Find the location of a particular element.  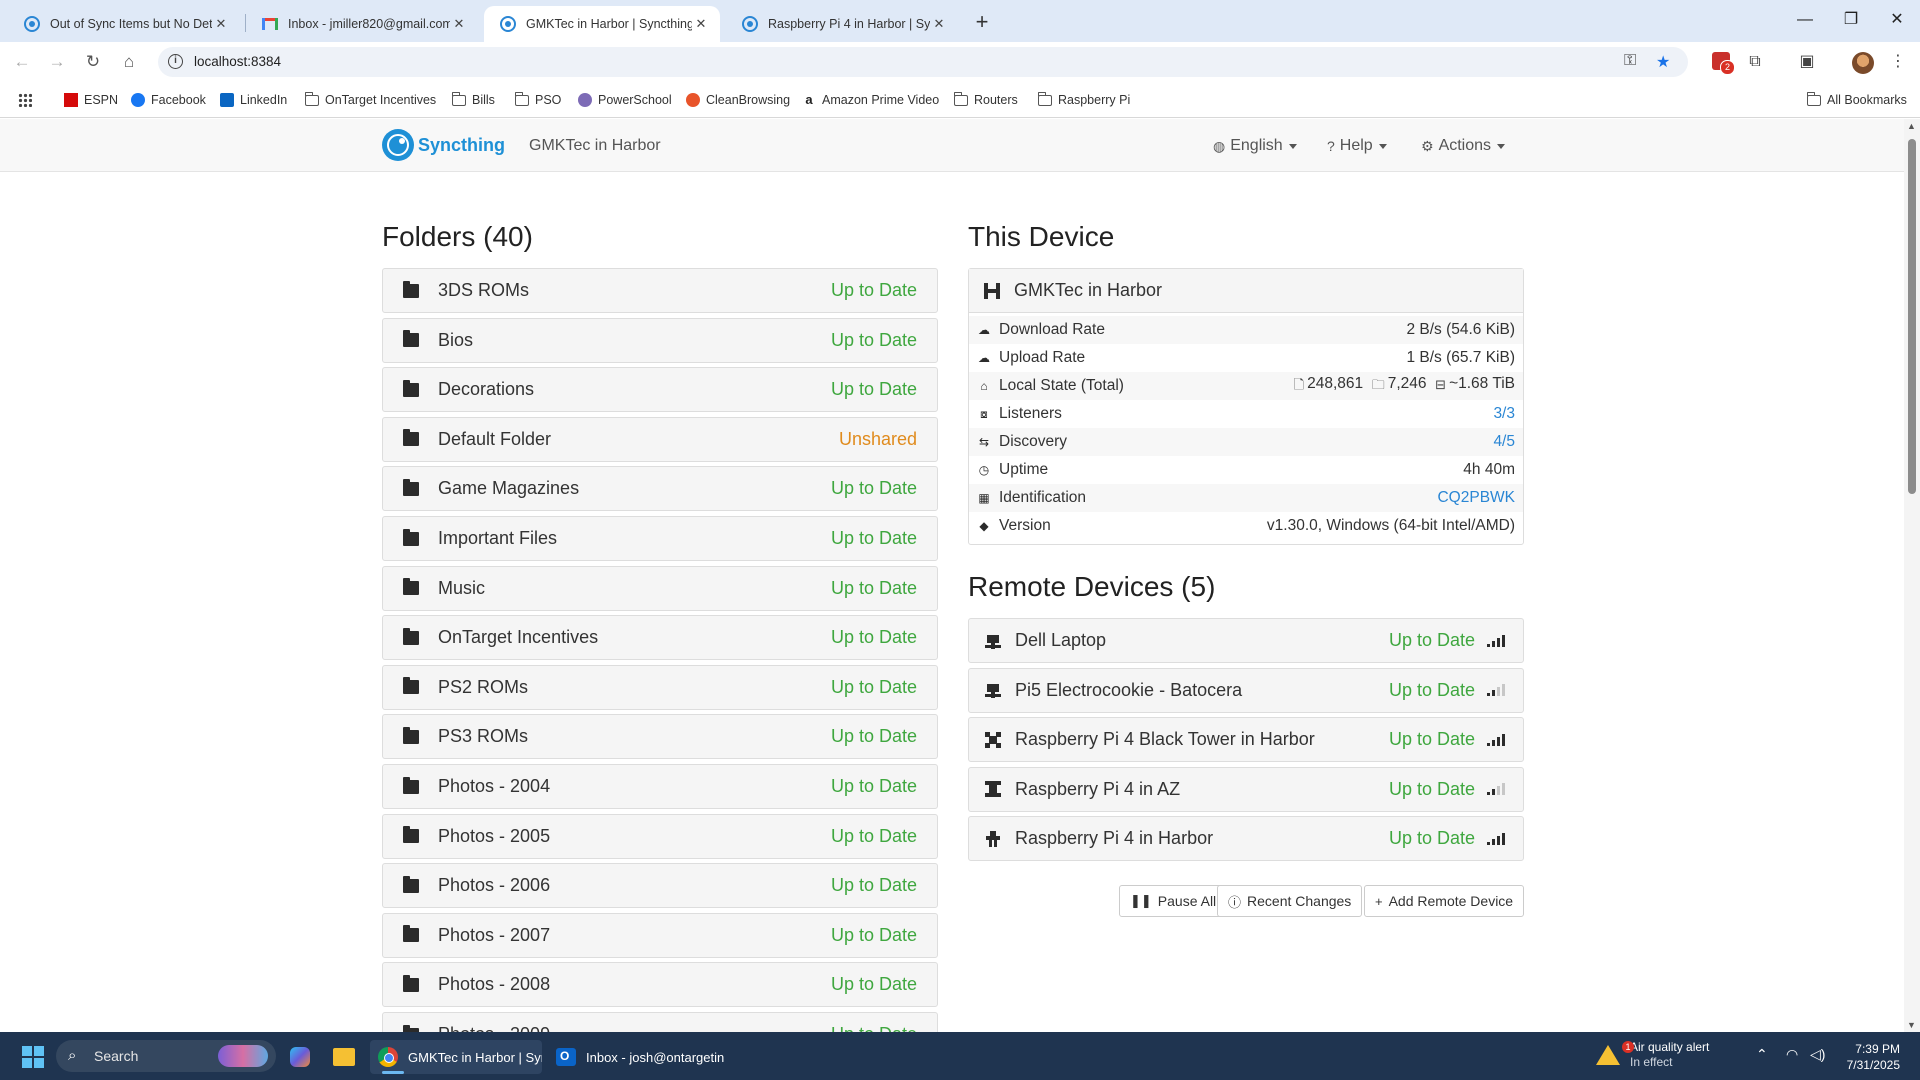

folder-row: Photos - 2009Up to Date is located at coordinates (660, 1022).